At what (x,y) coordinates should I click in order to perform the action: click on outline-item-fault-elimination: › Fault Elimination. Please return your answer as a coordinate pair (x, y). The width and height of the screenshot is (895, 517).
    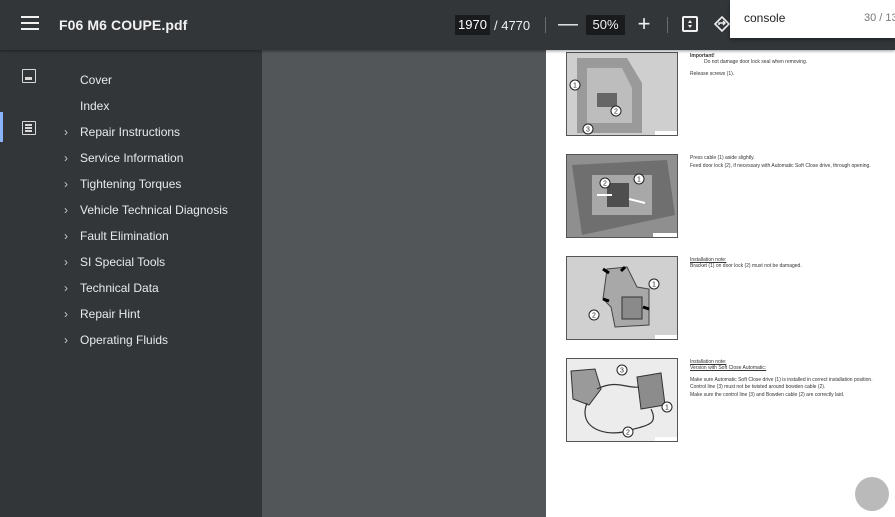
    Looking at the image, I should click on (160, 236).